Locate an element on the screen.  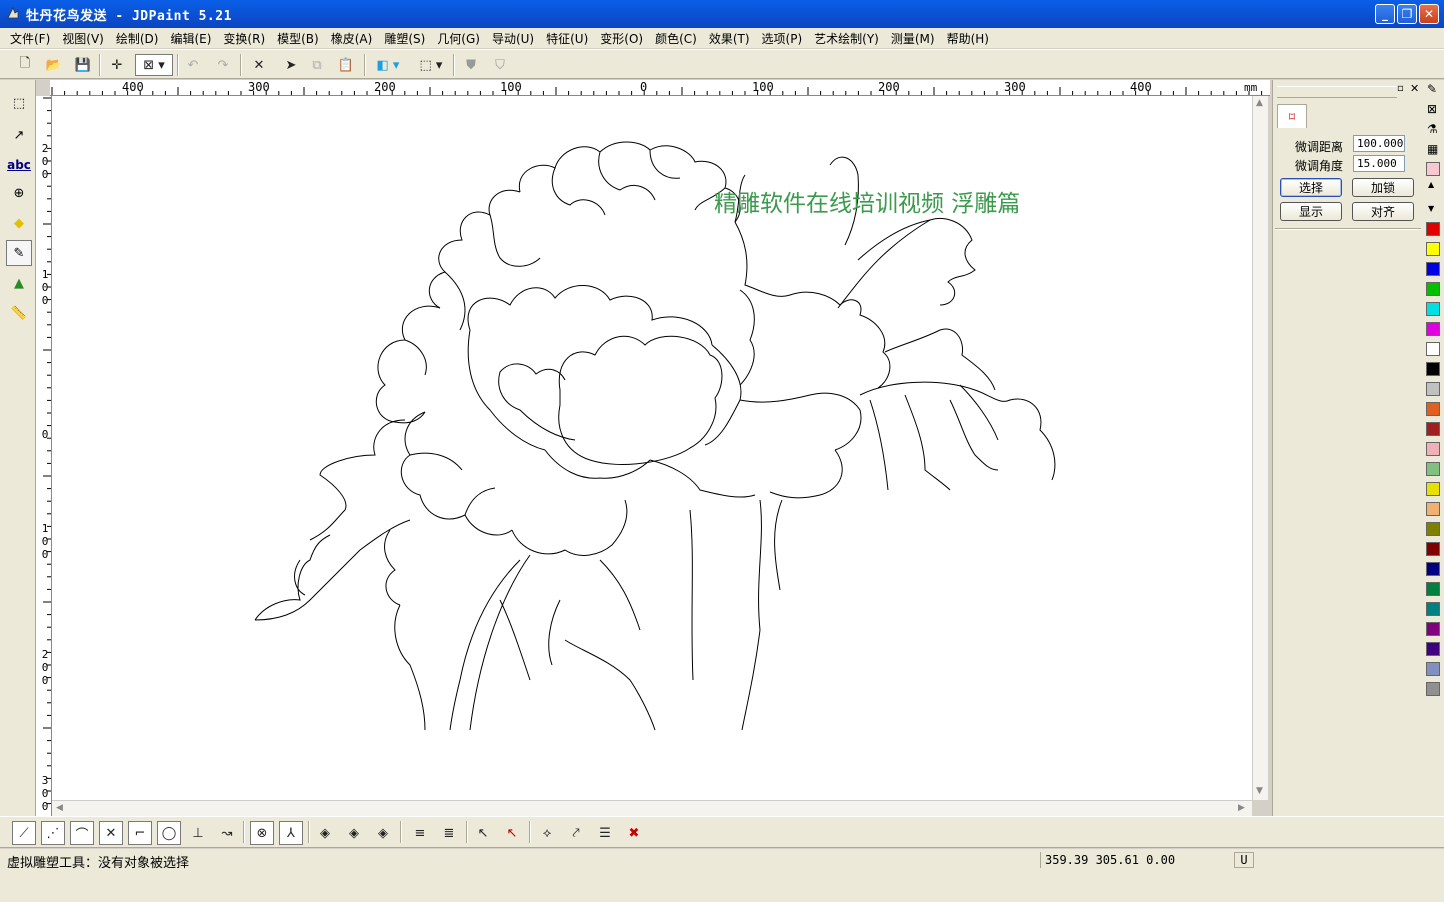
line-tool-button: ⟋ is located at coordinates (24, 833).